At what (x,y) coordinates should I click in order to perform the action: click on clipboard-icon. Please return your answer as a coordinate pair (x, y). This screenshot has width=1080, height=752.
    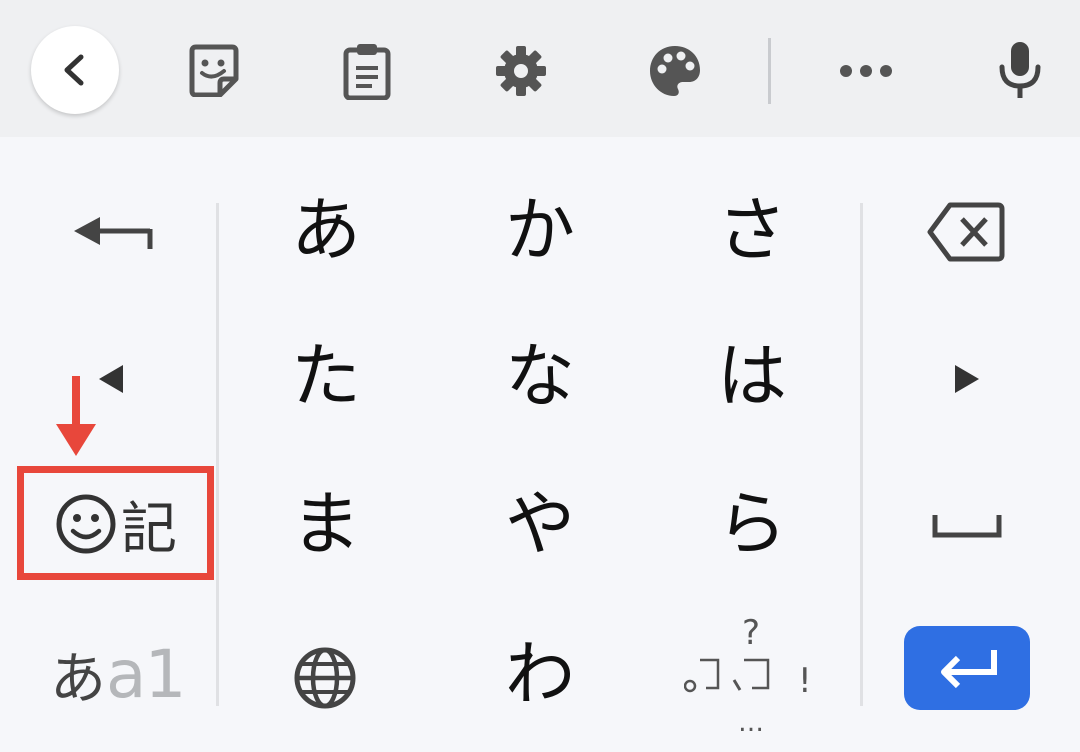
    Looking at the image, I should click on (367, 72).